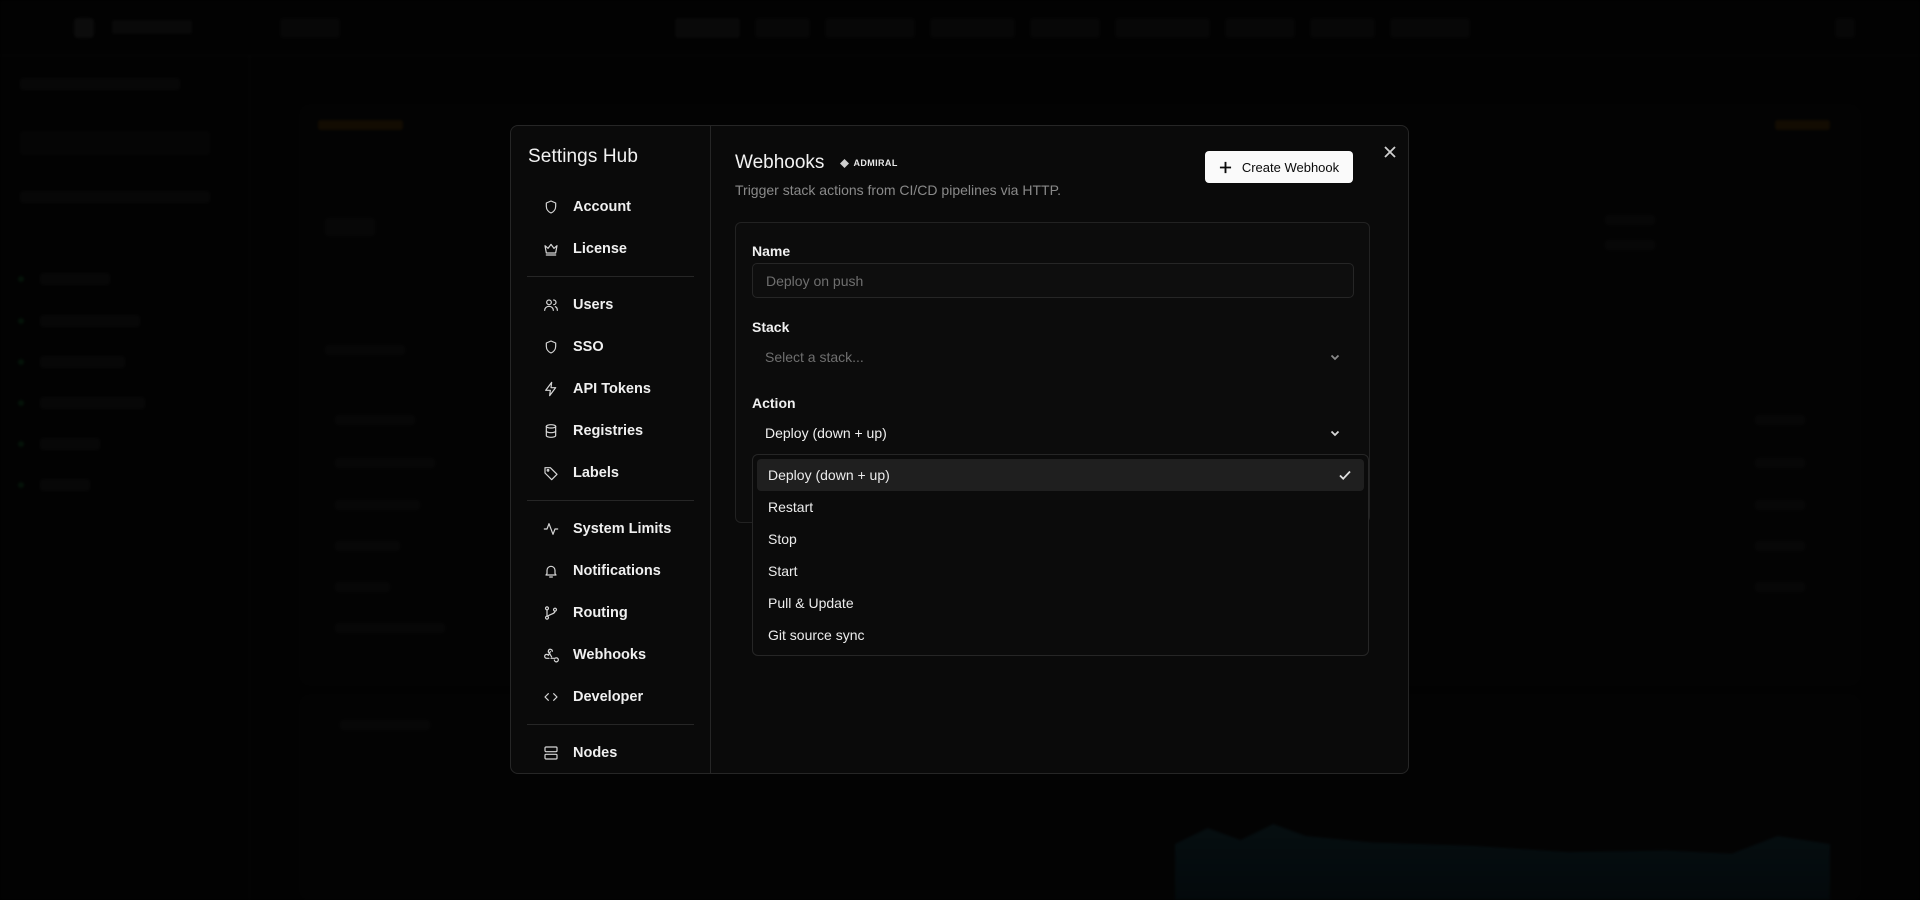  I want to click on stack-label: Stack, so click(771, 327).